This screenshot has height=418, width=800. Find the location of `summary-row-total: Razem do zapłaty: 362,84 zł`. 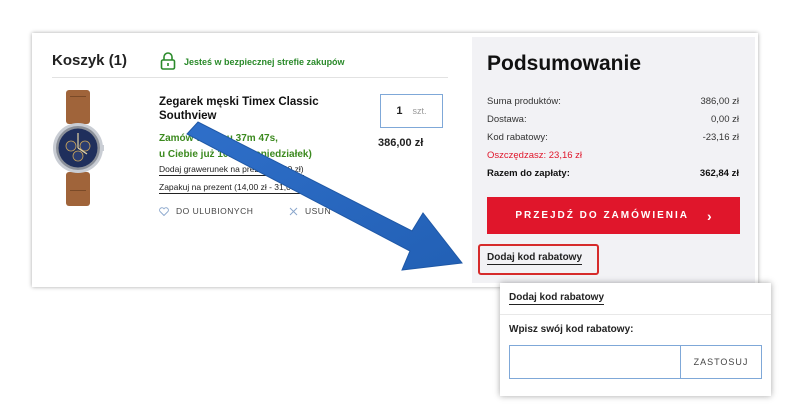

summary-row-total: Razem do zapłaty: 362,84 zł is located at coordinates (613, 173).